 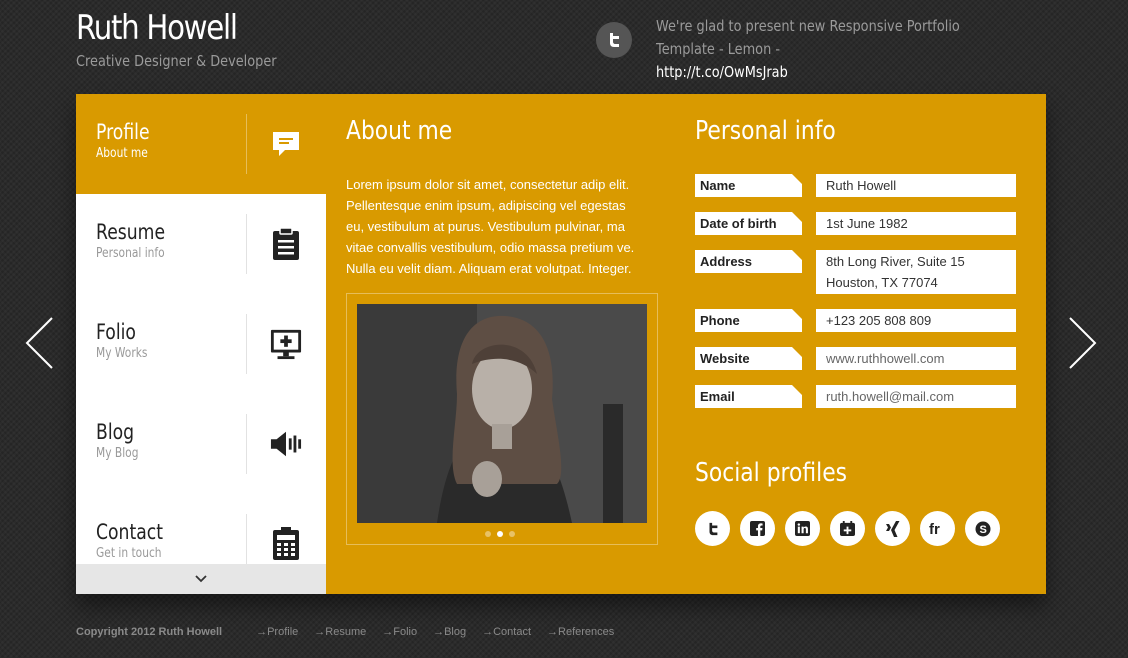 I want to click on nav-subtitle: Personal info, so click(x=130, y=253).